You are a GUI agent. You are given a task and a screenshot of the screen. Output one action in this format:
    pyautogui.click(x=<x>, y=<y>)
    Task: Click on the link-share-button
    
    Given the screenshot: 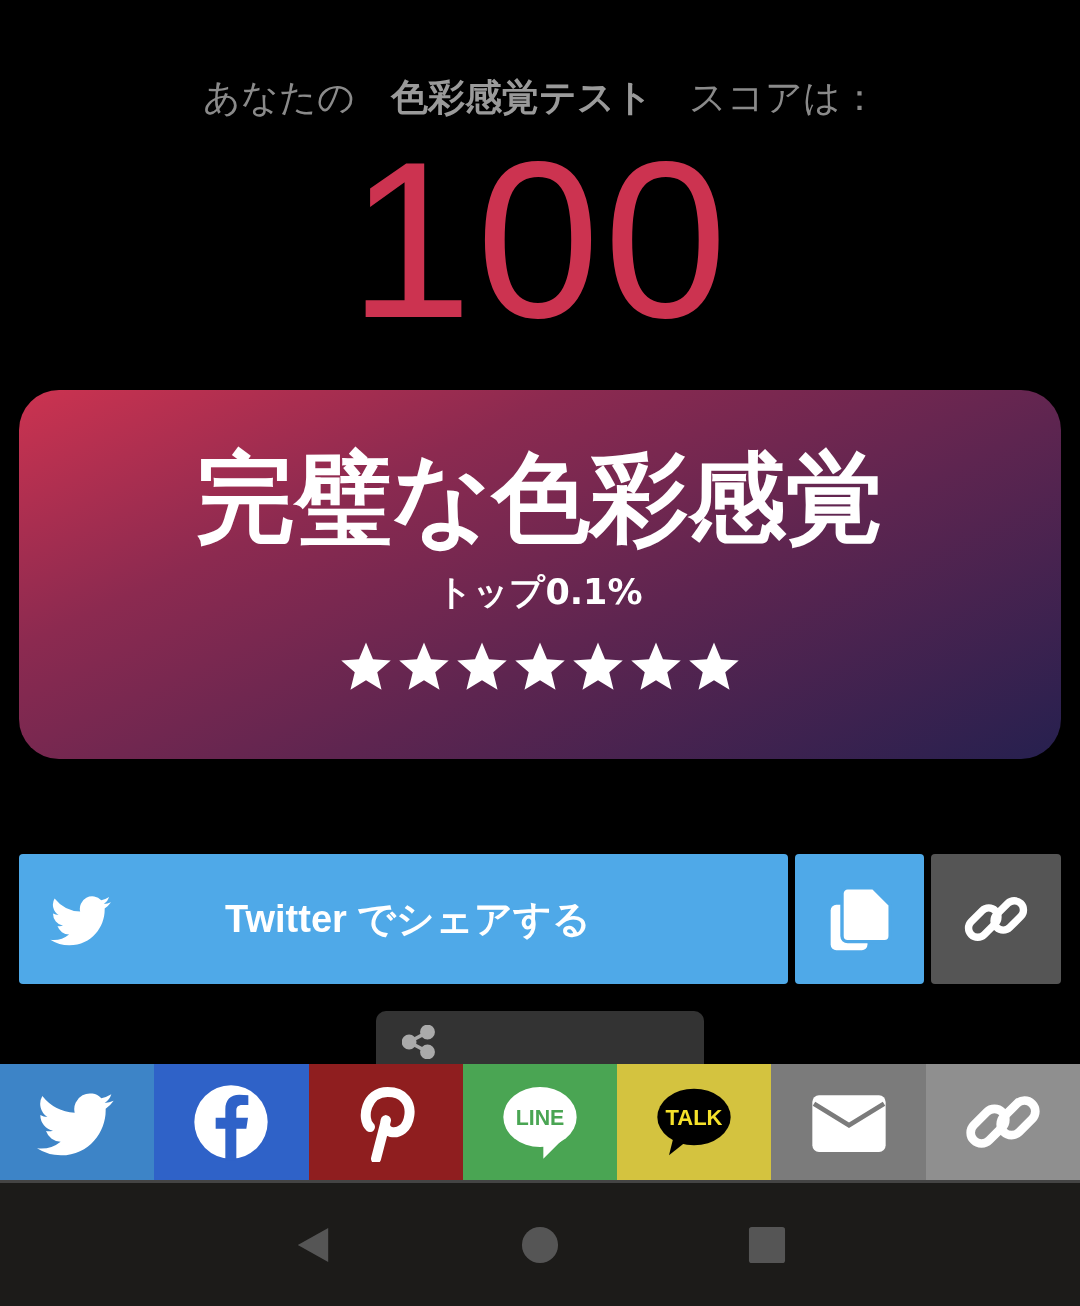 What is the action you would take?
    pyautogui.click(x=1002, y=1122)
    